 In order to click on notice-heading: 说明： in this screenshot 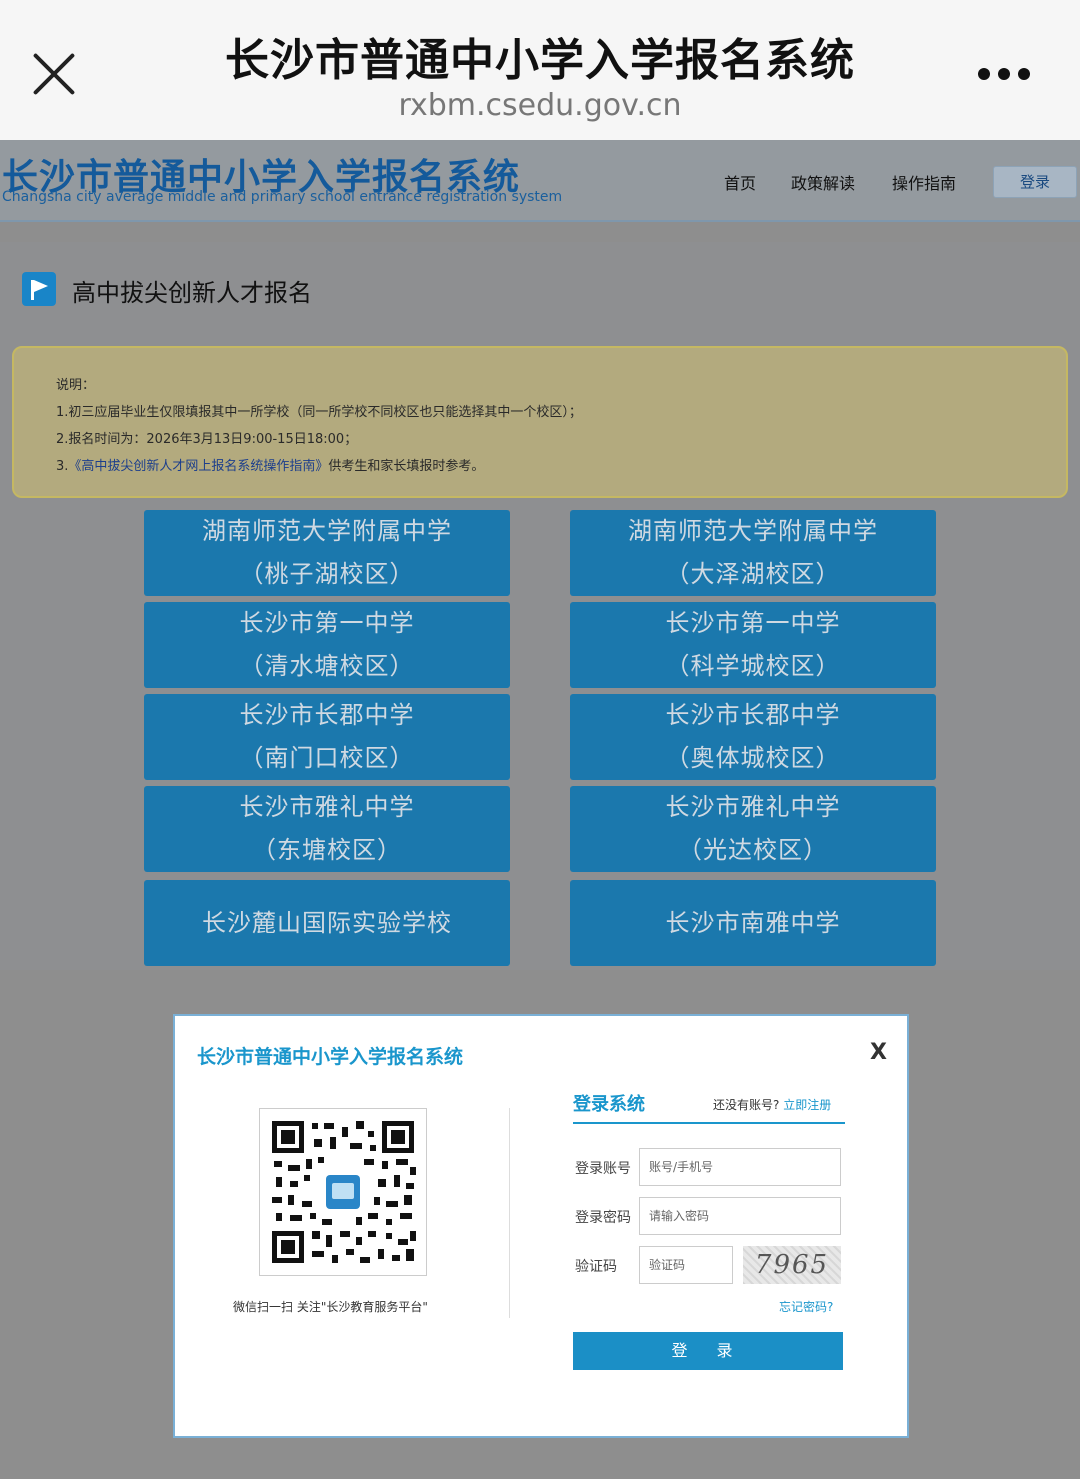, I will do `click(76, 385)`.